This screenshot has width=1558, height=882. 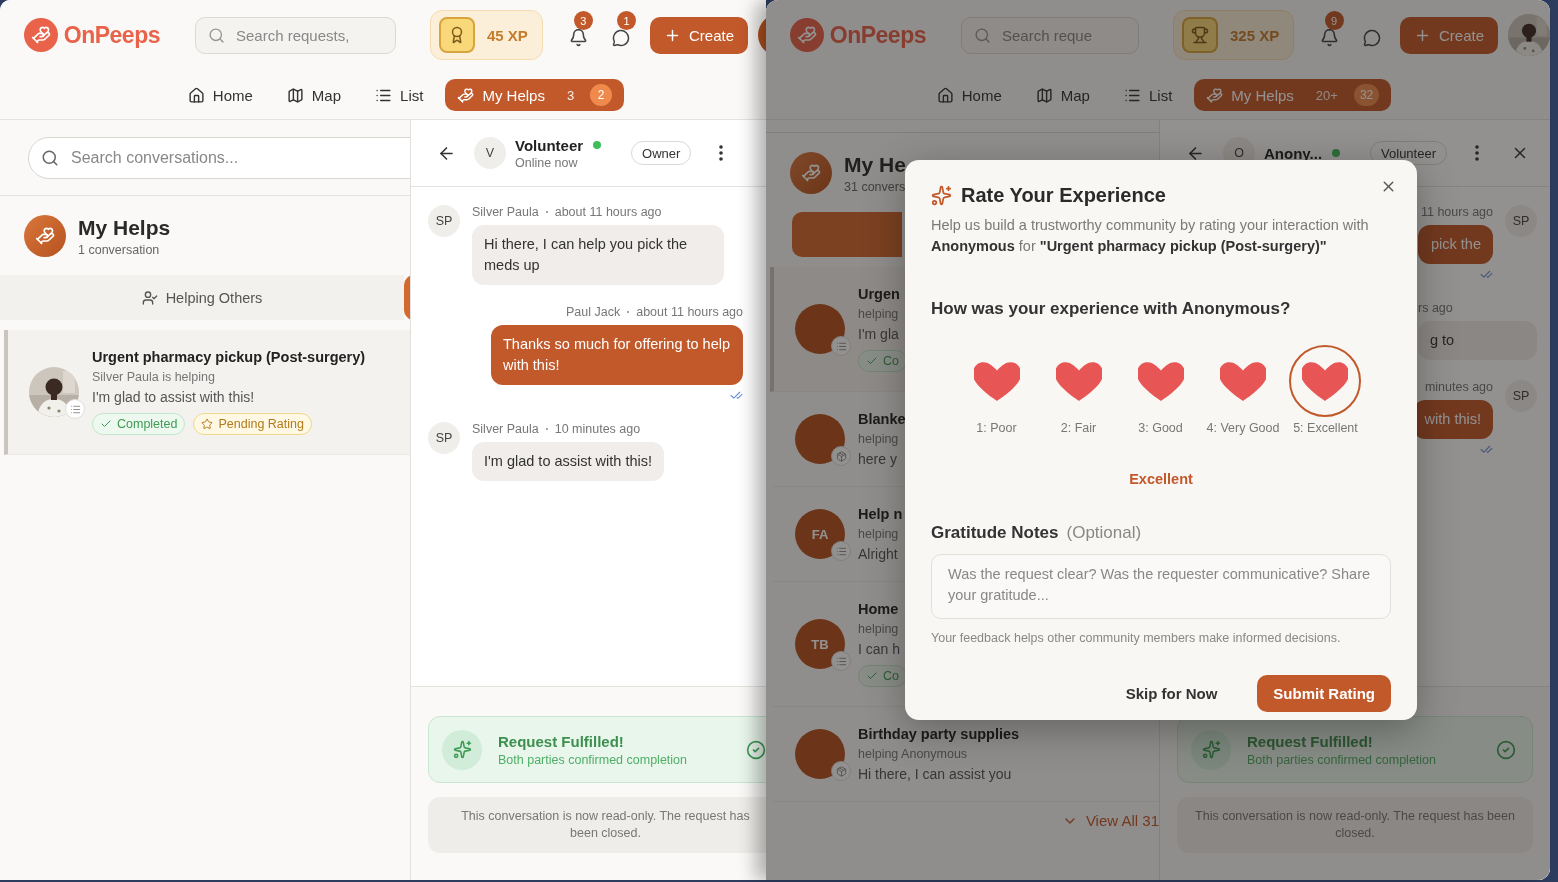 What do you see at coordinates (935, 774) in the screenshot?
I see `message-preview: Hi there, I can assist you` at bounding box center [935, 774].